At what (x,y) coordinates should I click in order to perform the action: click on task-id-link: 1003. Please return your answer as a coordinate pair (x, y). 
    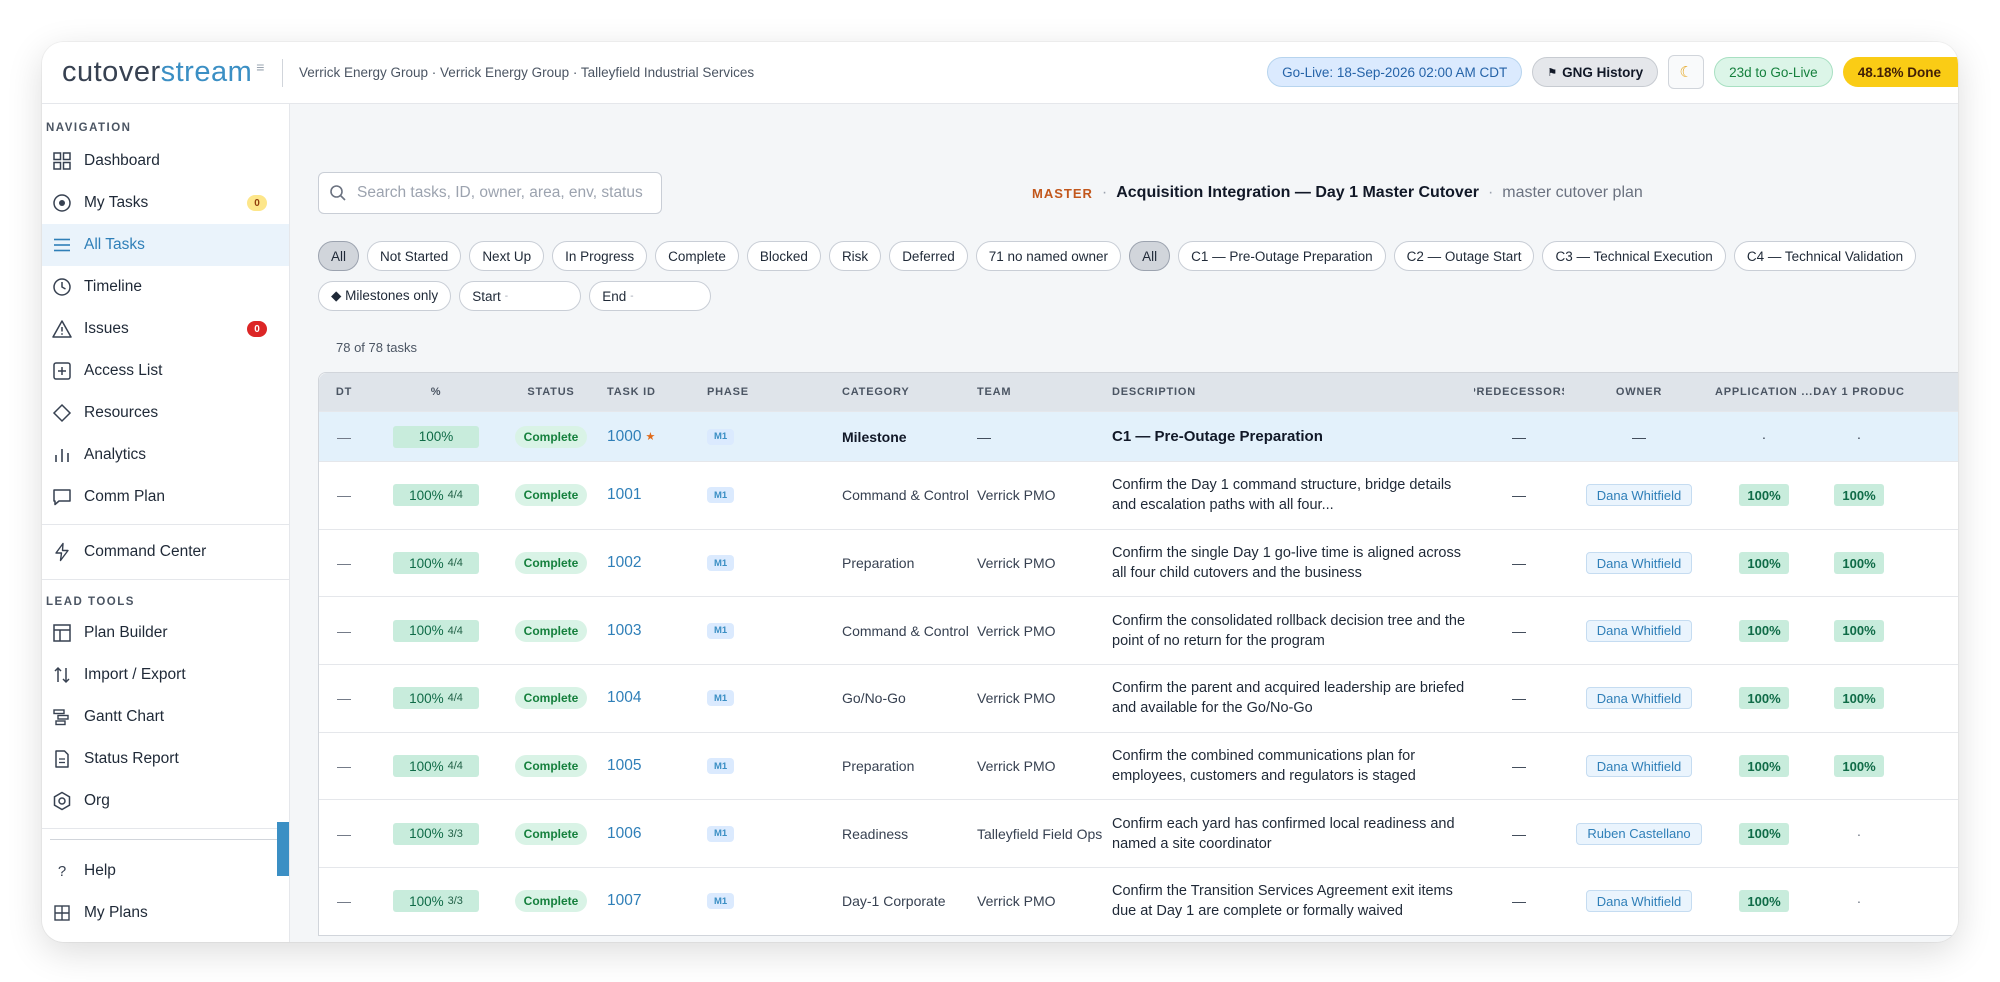
    Looking at the image, I should click on (624, 631).